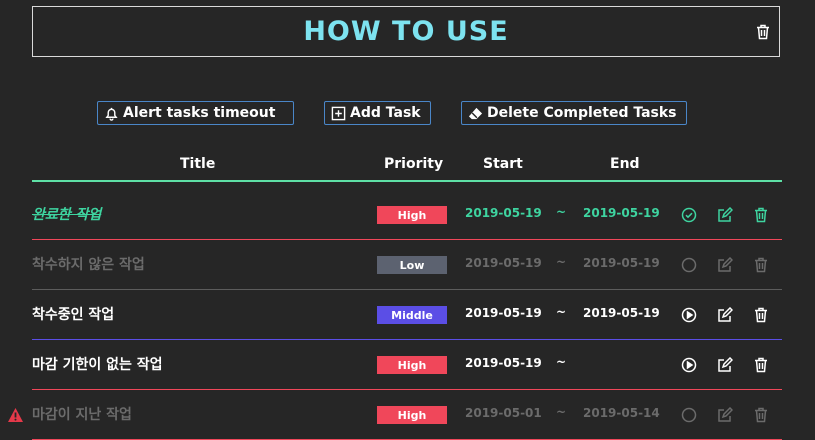  What do you see at coordinates (97, 365) in the screenshot?
I see `task-title: 마감 기한이 없는 작업` at bounding box center [97, 365].